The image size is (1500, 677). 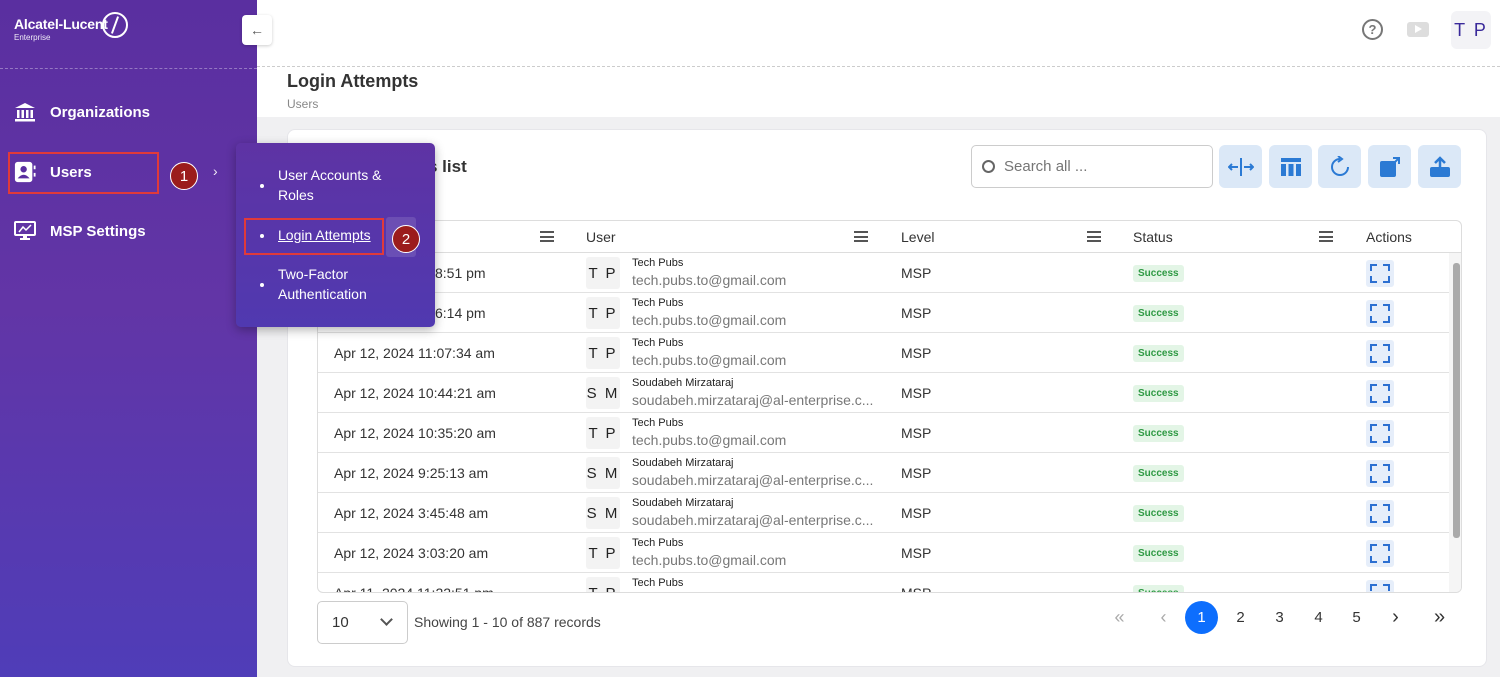 I want to click on submenu-item-two-factor: Two-Factor Authentication, so click(x=322, y=284).